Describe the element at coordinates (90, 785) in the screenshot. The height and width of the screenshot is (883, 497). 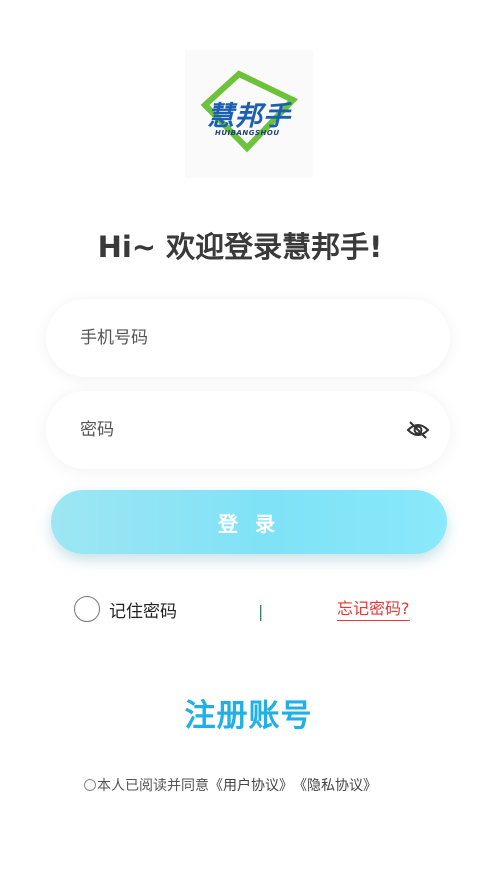
I see `agreement-radio` at that location.